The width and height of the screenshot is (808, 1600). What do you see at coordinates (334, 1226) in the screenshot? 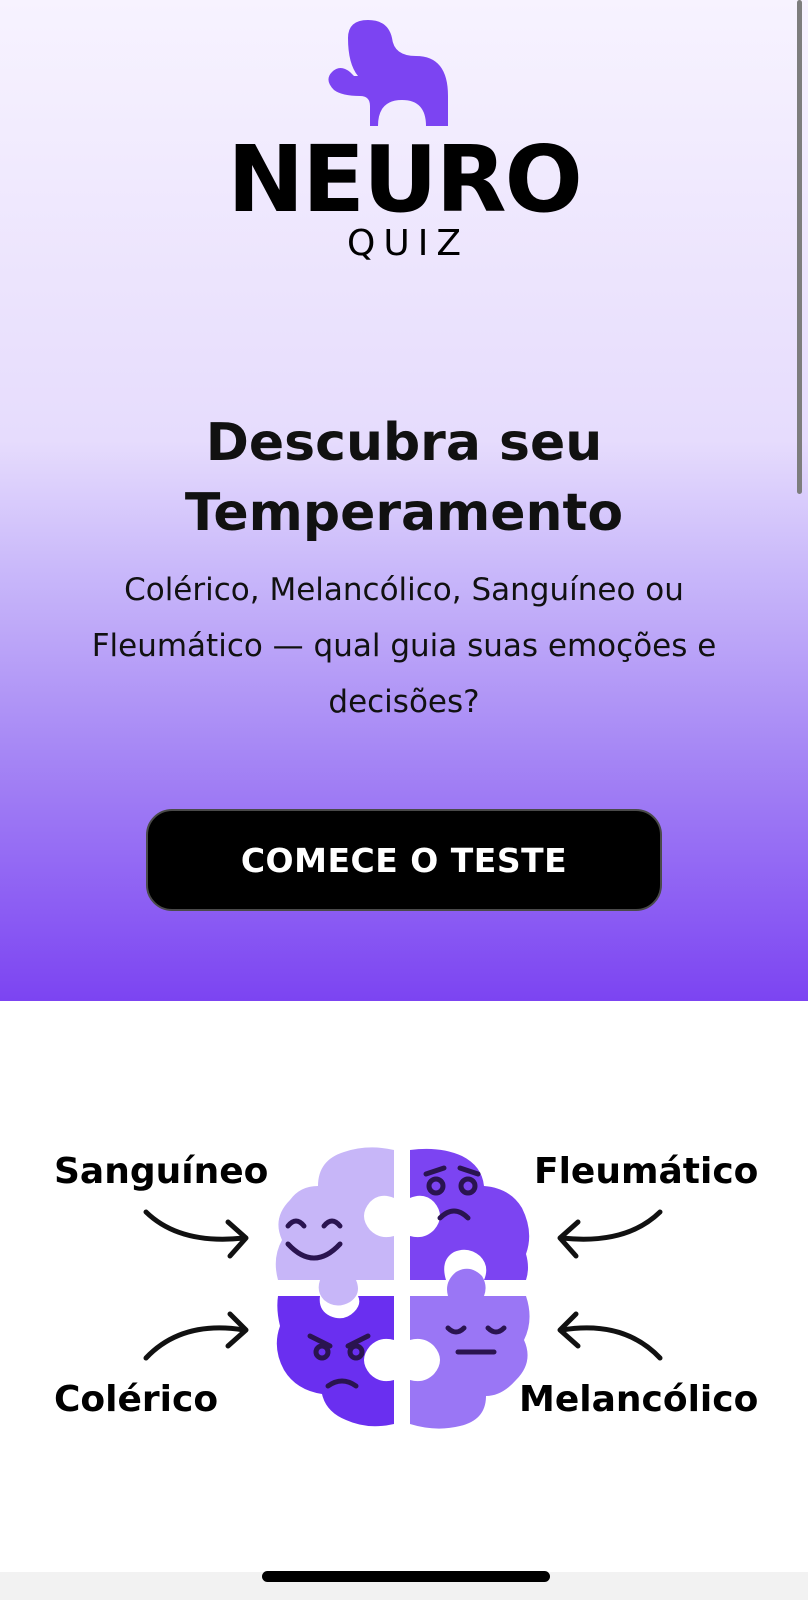
I see `sanguineo-quadrant` at bounding box center [334, 1226].